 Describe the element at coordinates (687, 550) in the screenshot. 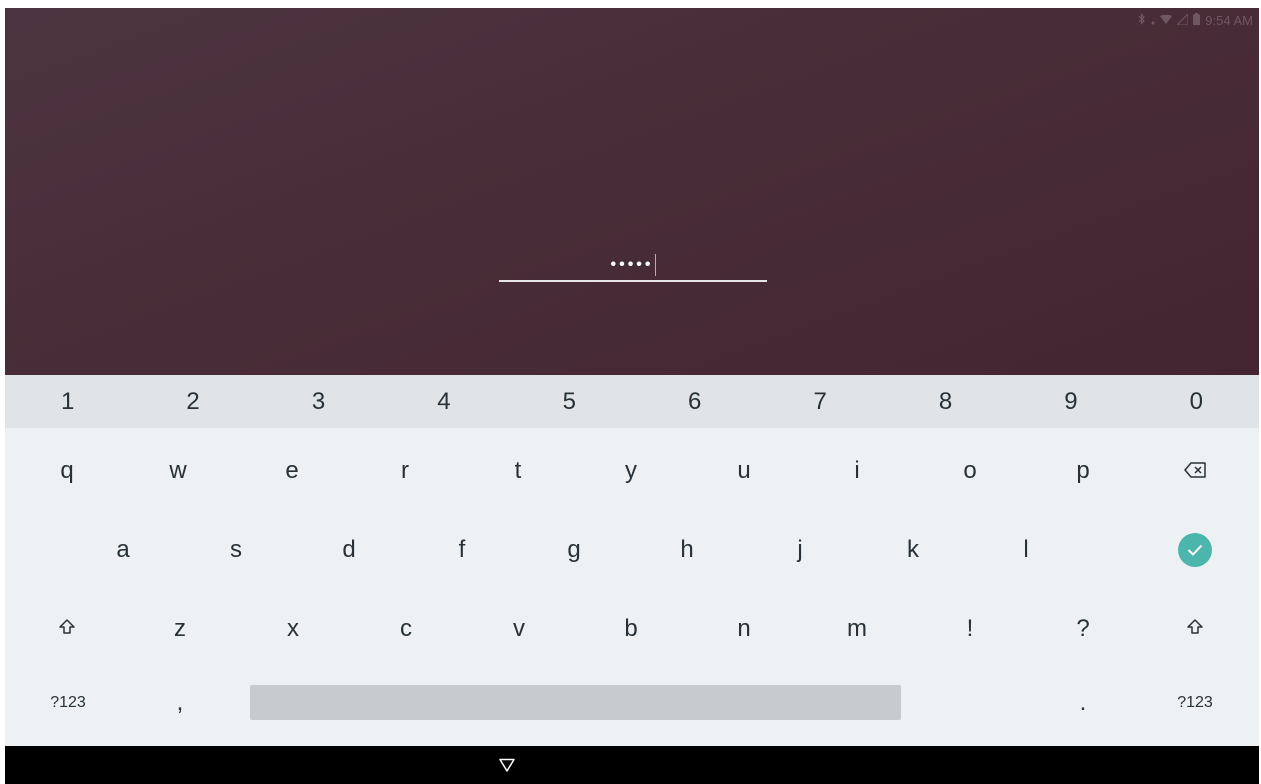

I see `key-h: h` at that location.